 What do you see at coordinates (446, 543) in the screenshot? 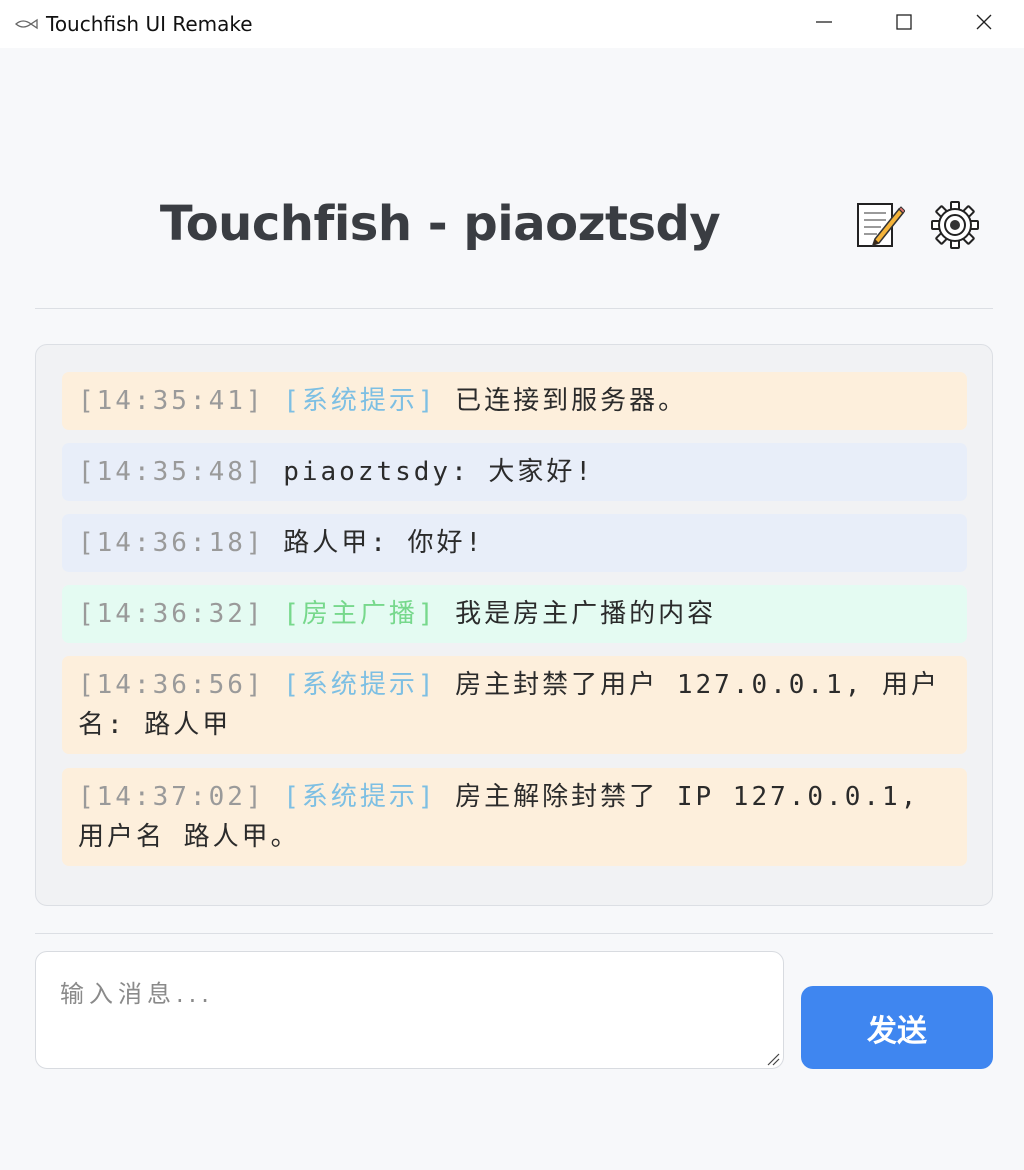
I see `message-text: 你好!` at bounding box center [446, 543].